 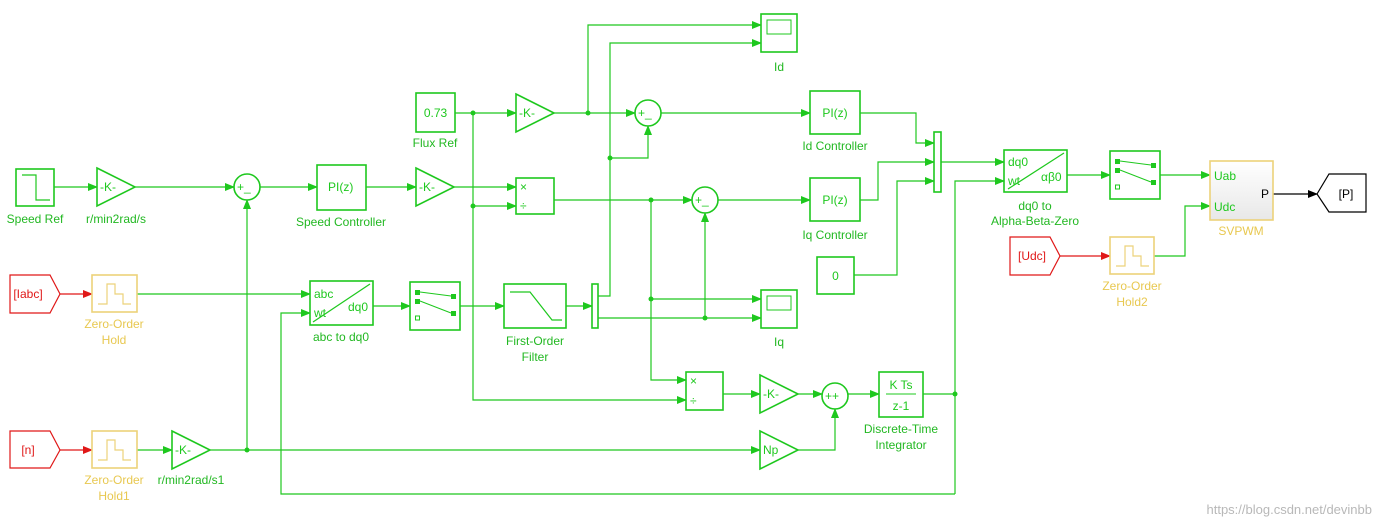 I want to click on first-order-filter-block: First-Order Filter, so click(x=535, y=323).